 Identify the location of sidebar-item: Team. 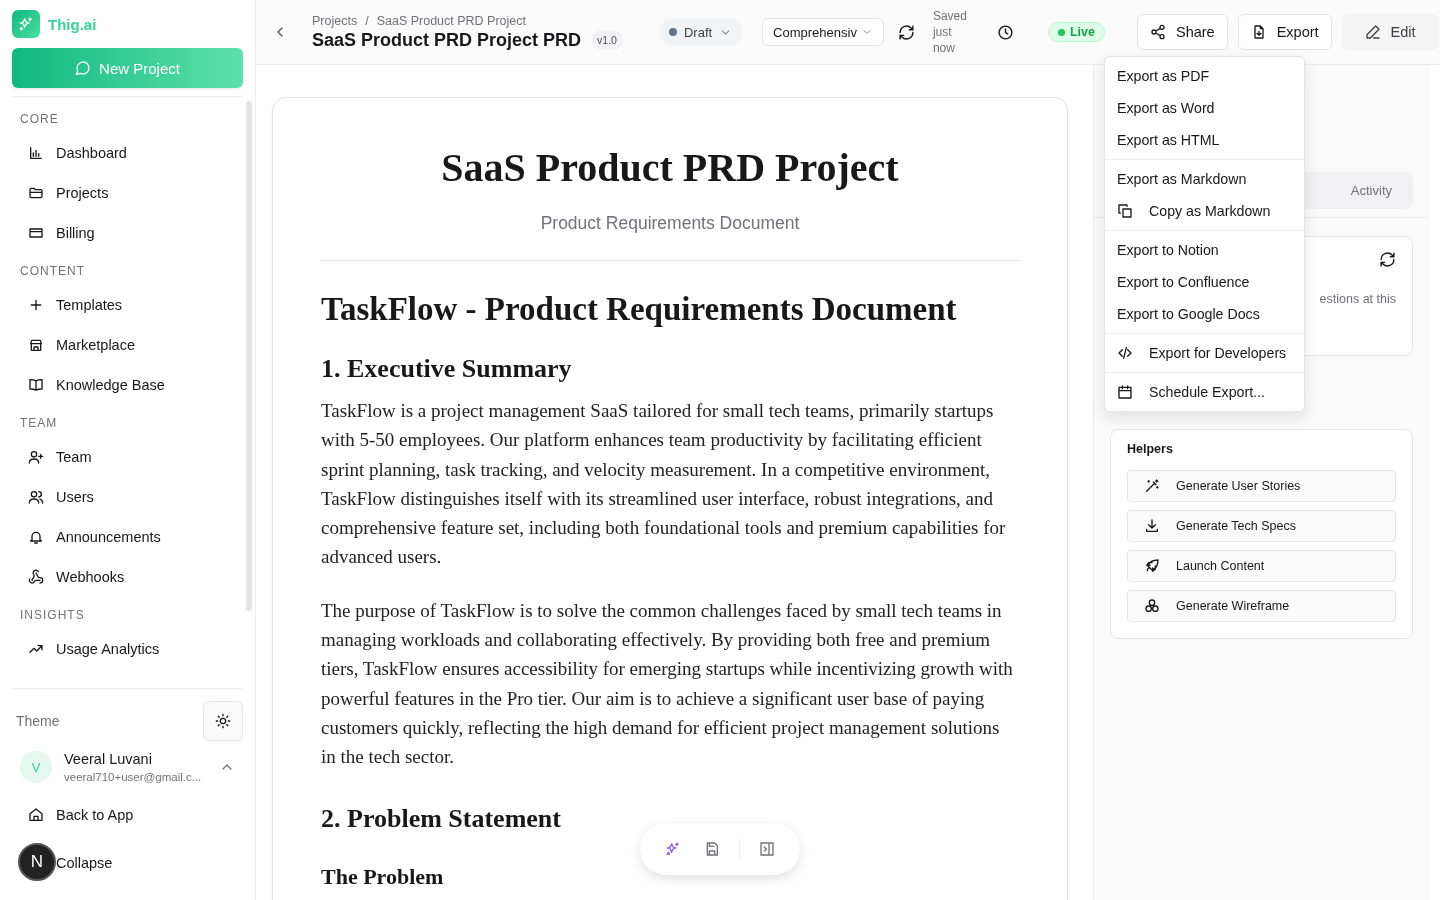
(129, 457).